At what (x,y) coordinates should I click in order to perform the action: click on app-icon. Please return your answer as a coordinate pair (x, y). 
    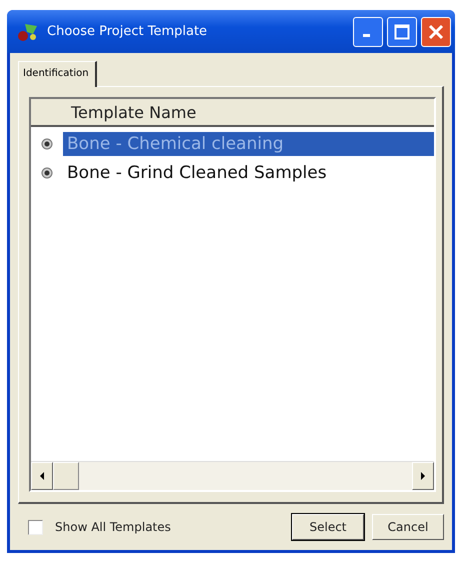
    Looking at the image, I should click on (28, 32).